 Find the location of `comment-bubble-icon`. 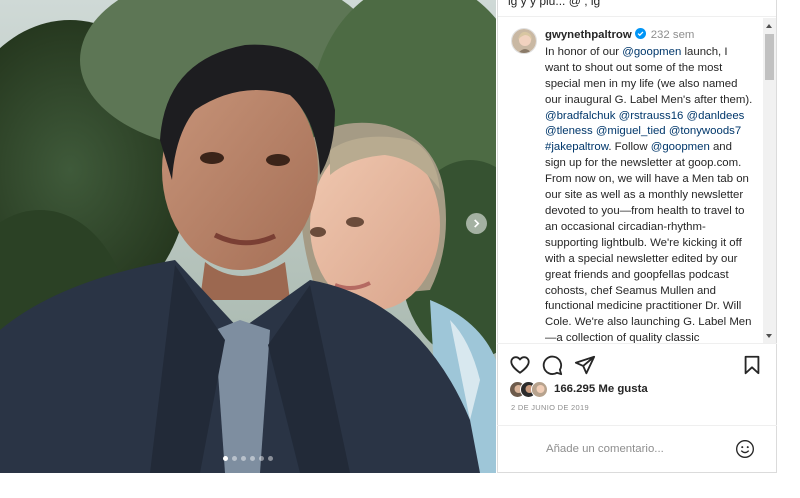

comment-bubble-icon is located at coordinates (552, 365).